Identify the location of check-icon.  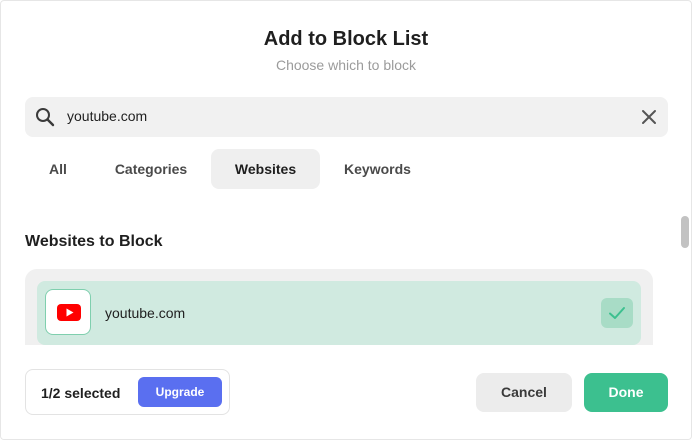
(617, 313).